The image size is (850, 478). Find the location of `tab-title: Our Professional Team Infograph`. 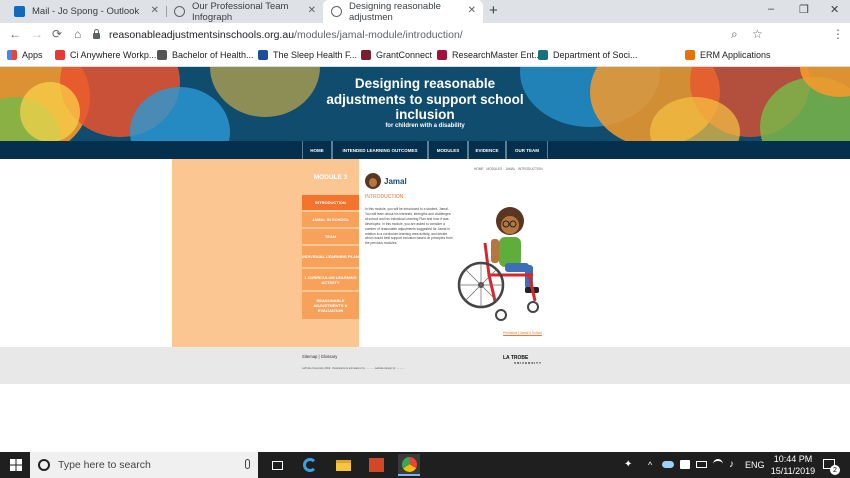

tab-title: Our Professional Team Infograph is located at coordinates (240, 11).